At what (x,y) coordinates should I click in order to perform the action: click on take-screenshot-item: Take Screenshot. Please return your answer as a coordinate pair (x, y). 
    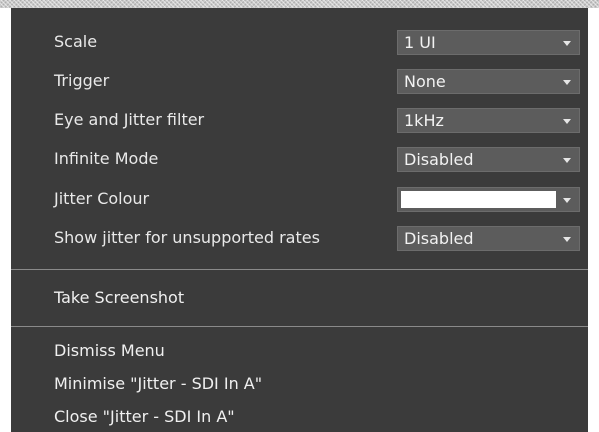
    Looking at the image, I should click on (119, 298).